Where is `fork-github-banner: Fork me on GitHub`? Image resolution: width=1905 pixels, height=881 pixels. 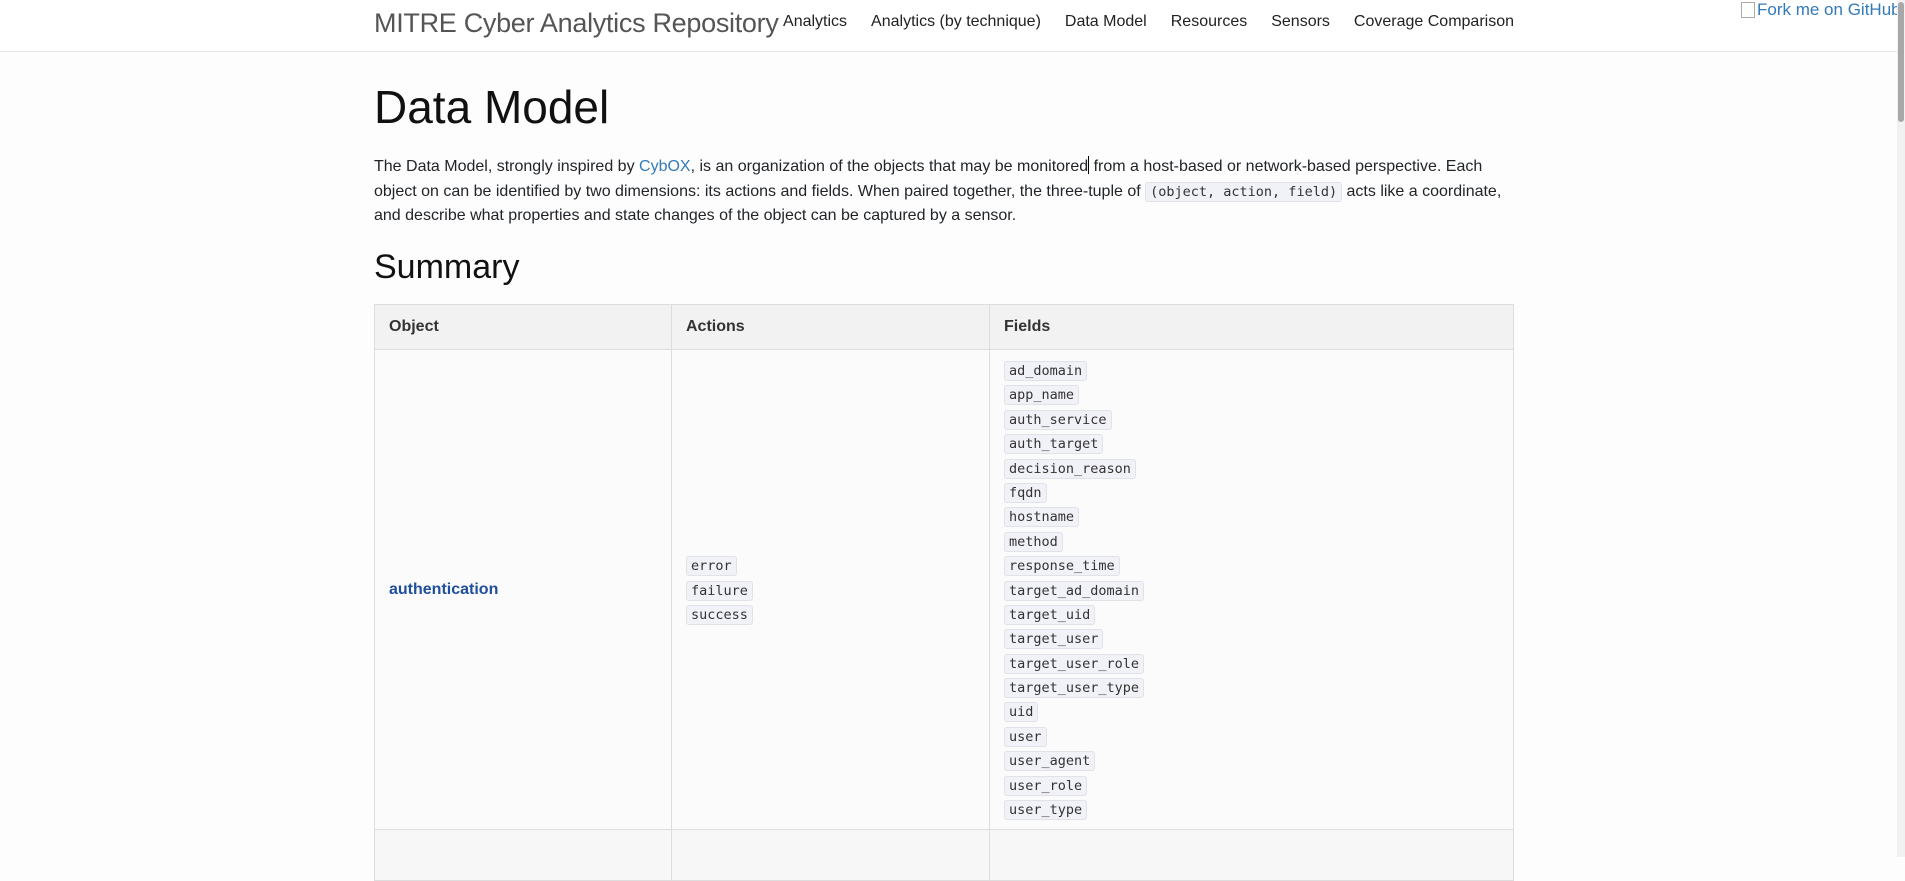 fork-github-banner: Fork me on GitHub is located at coordinates (1821, 10).